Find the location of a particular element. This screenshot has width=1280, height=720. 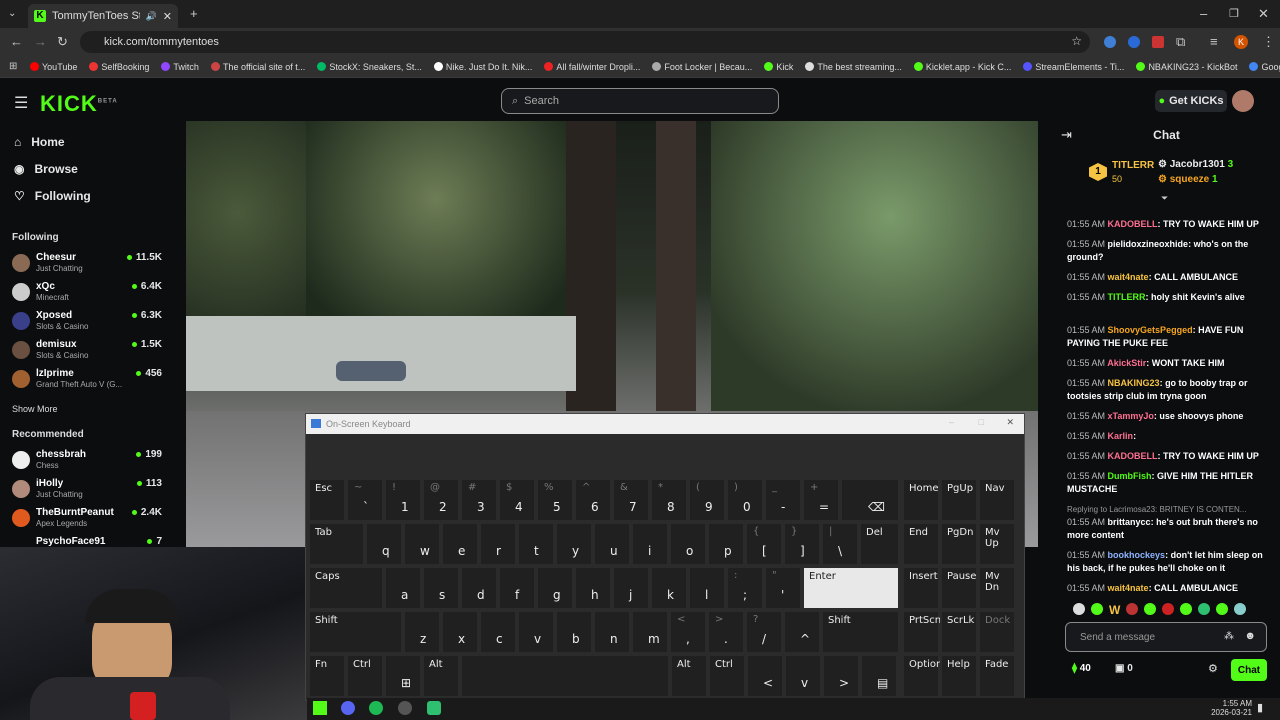

key: b is located at coordinates (574, 632).